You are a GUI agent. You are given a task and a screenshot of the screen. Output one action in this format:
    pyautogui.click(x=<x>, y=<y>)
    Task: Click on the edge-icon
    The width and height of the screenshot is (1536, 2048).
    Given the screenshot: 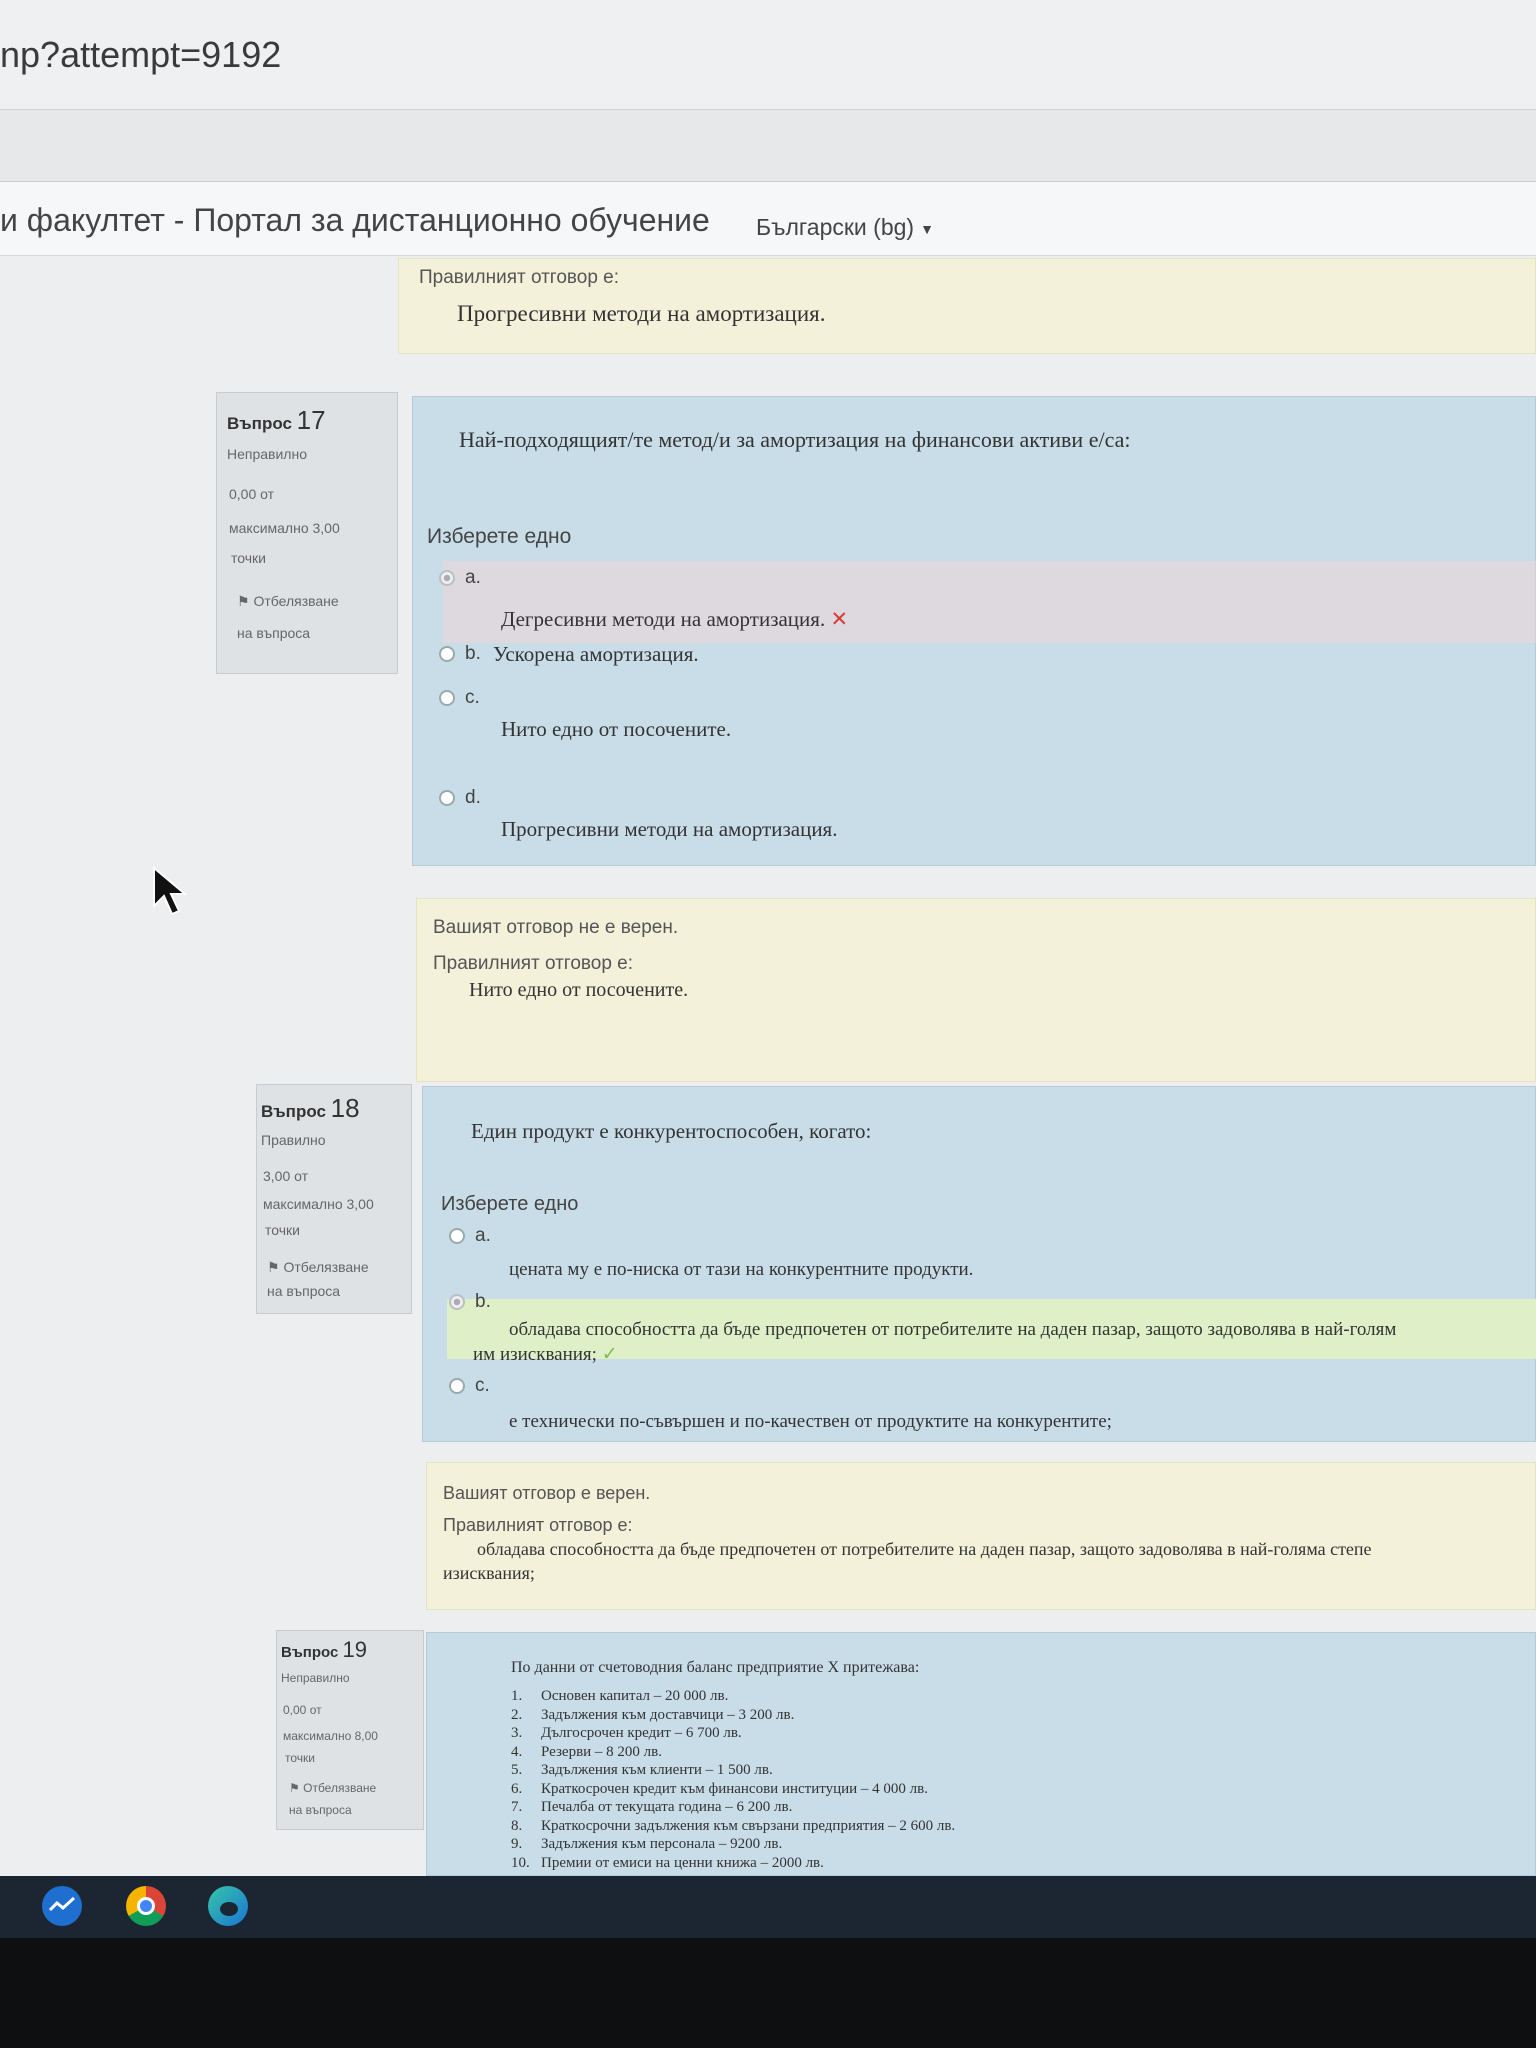 What is the action you would take?
    pyautogui.click(x=228, y=1906)
    